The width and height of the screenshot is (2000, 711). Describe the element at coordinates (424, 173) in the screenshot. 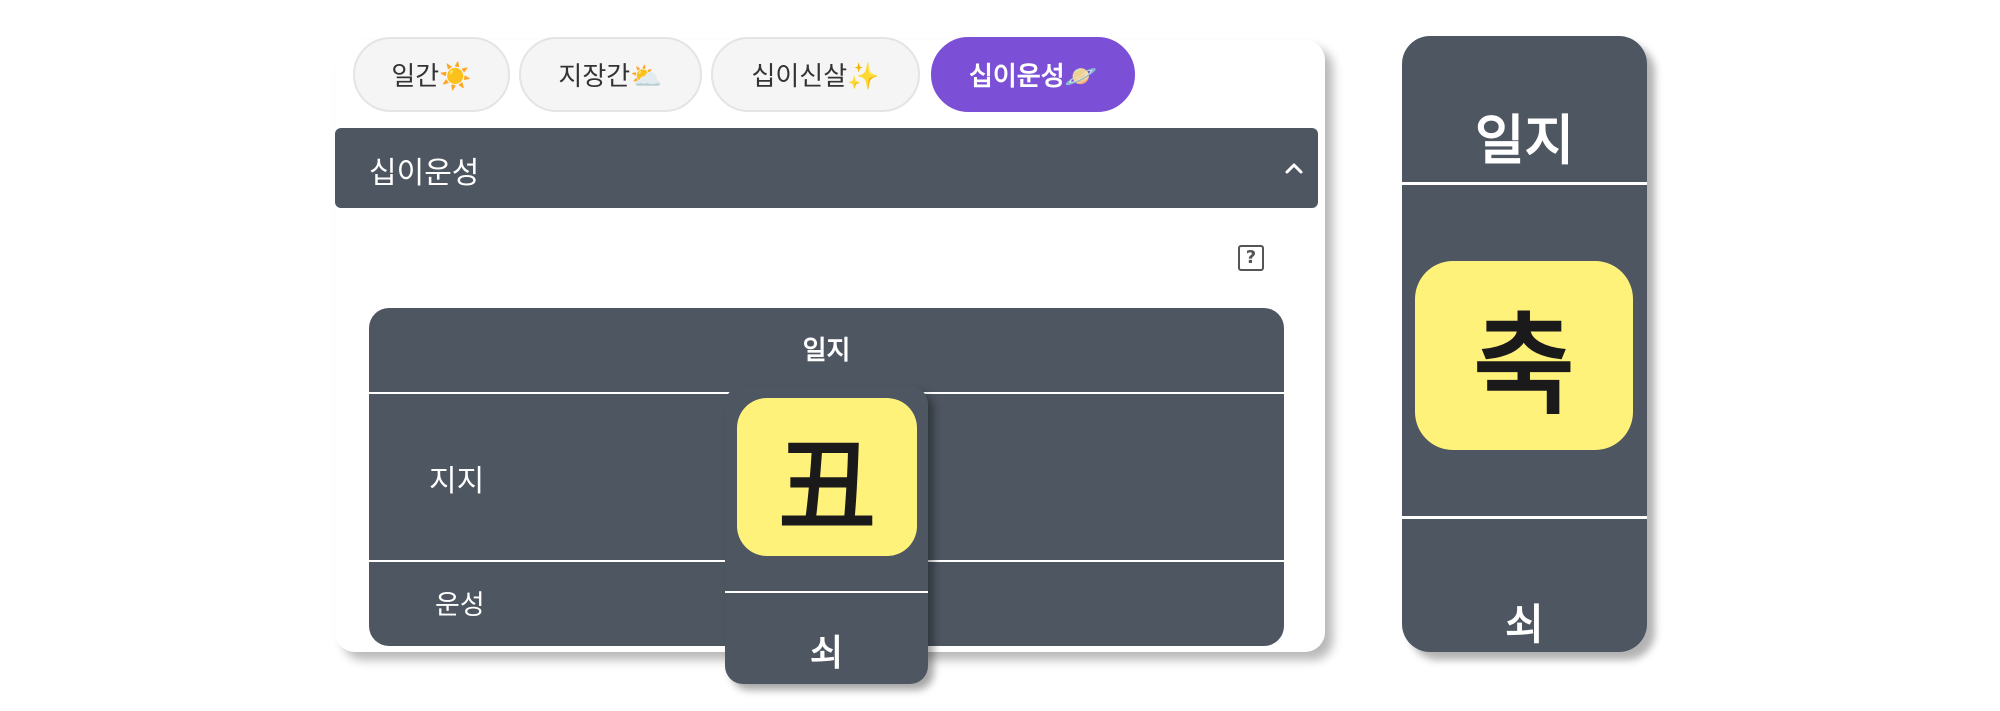

I see `accordion-title: 십이운성` at that location.